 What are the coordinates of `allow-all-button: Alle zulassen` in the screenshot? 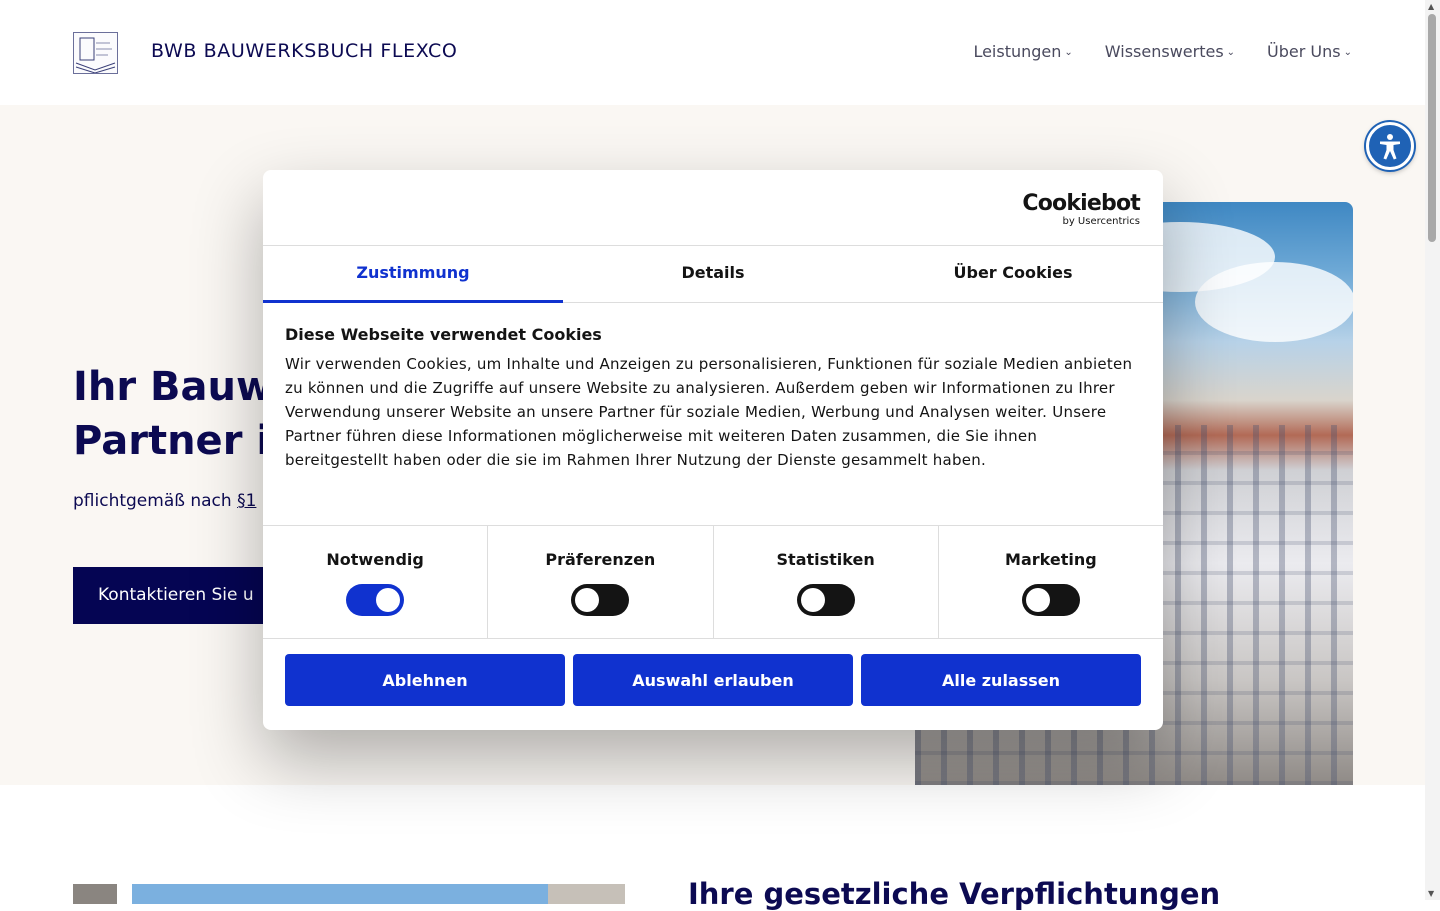 It's located at (1001, 680).